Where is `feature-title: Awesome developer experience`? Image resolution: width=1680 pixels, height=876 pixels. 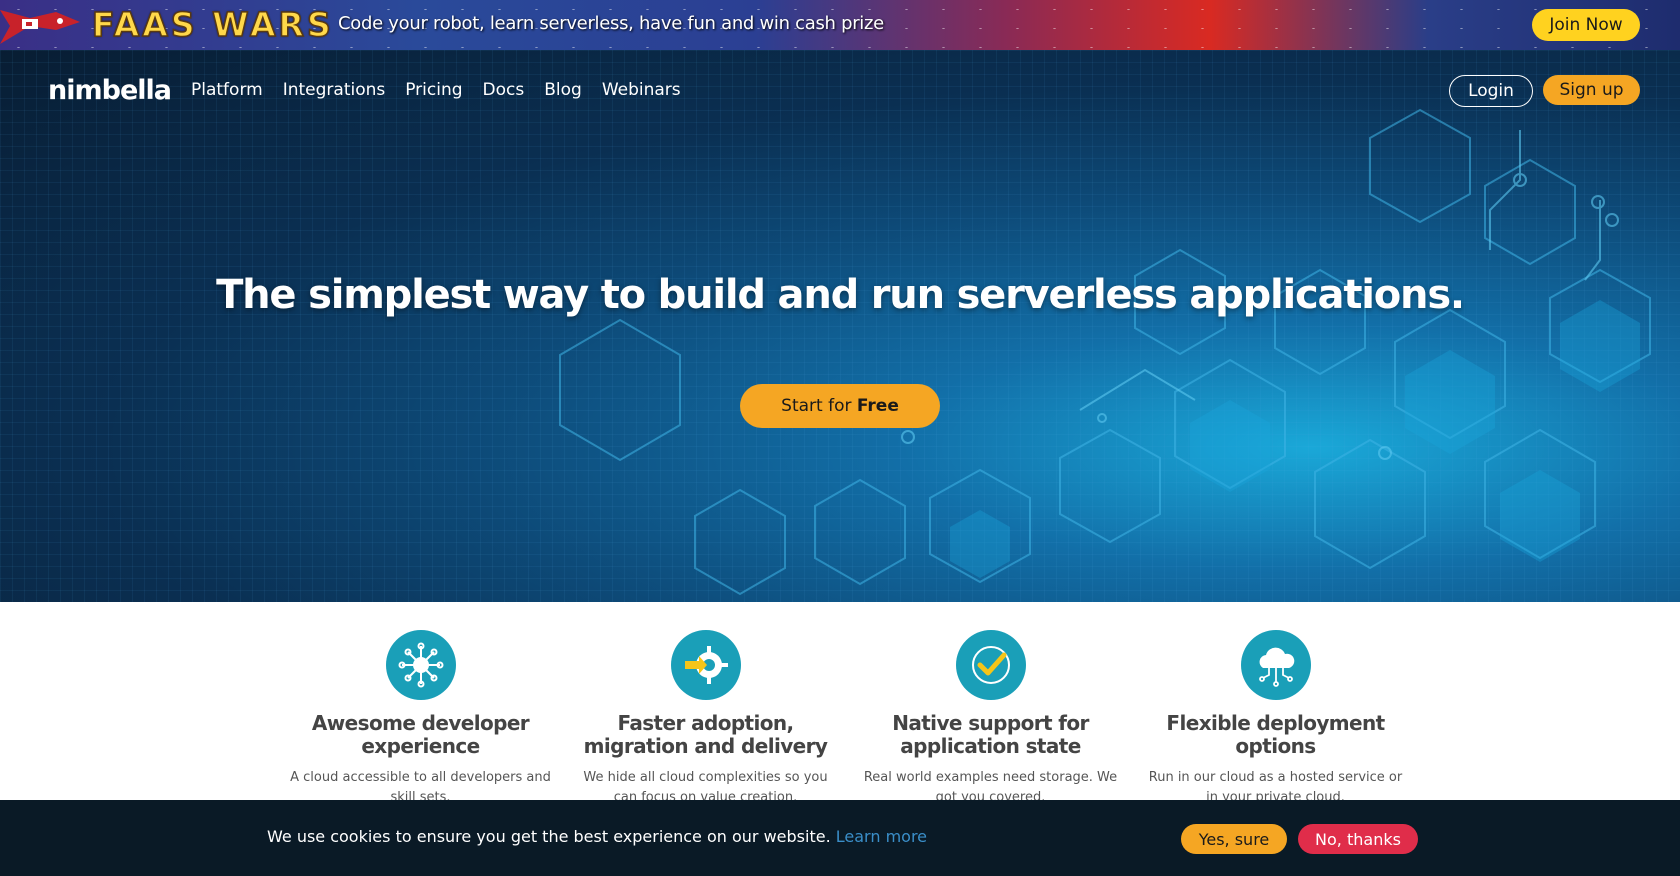
feature-title: Awesome developer experience is located at coordinates (420, 734).